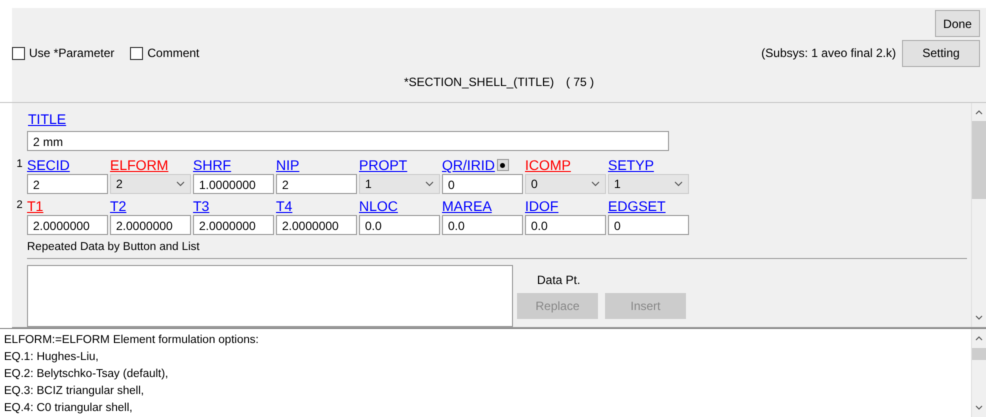  I want to click on field-label: NLOC, so click(378, 206).